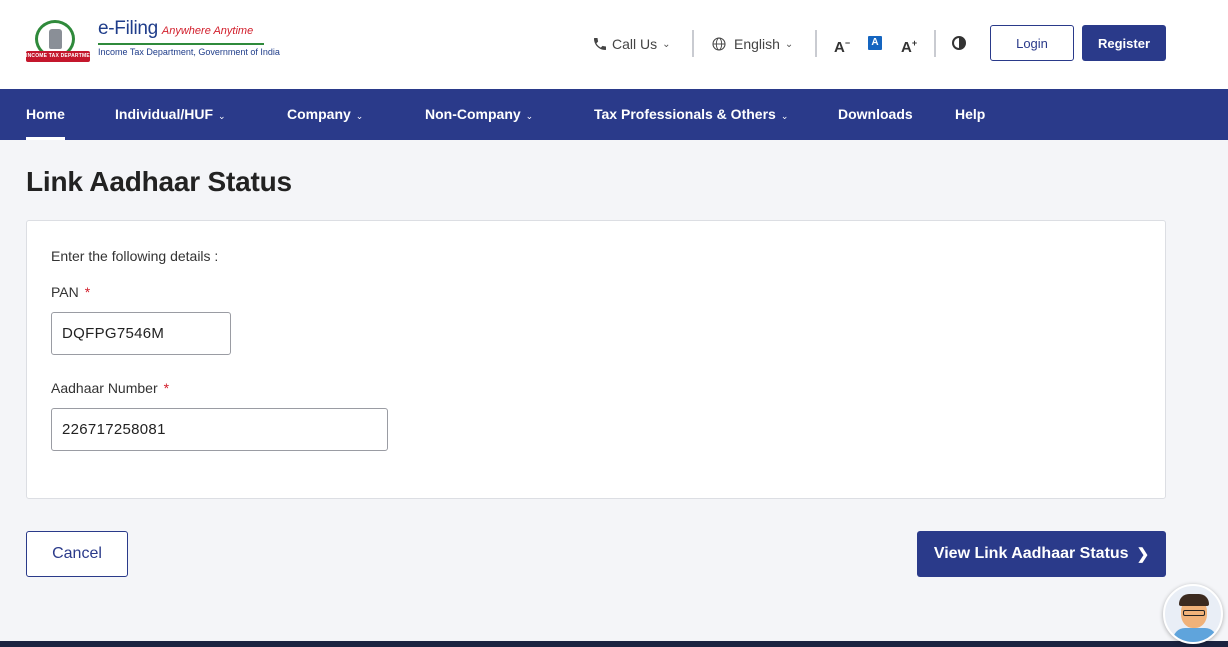 This screenshot has height=647, width=1228. Describe the element at coordinates (170, 114) in the screenshot. I see `nav-item-individual-huf: Individual/HUF ⌄` at that location.